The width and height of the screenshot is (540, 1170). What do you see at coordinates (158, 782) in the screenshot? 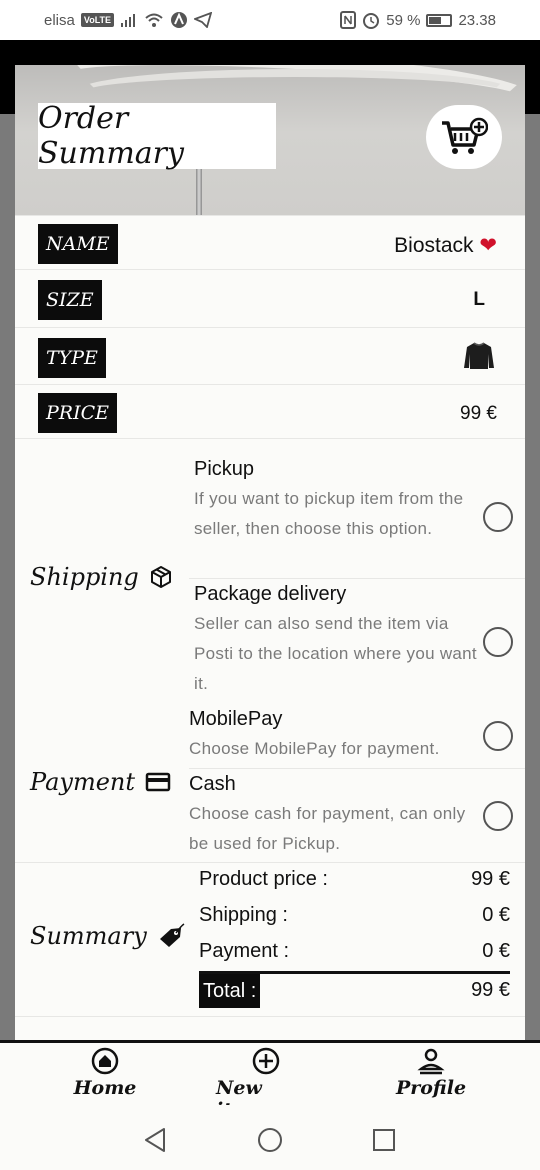
I see `credit-card-icon` at bounding box center [158, 782].